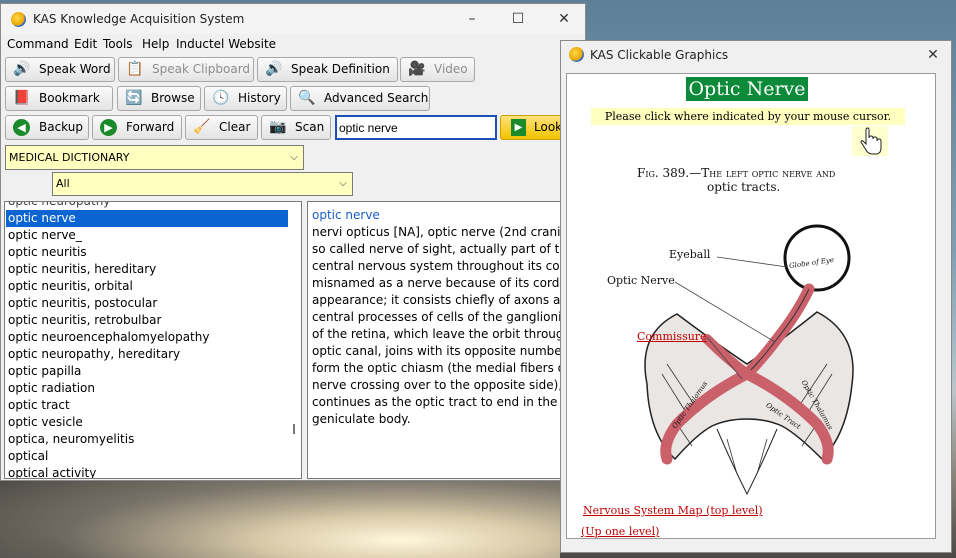 The image size is (956, 558). I want to click on midbrain-outline, so click(747, 462).